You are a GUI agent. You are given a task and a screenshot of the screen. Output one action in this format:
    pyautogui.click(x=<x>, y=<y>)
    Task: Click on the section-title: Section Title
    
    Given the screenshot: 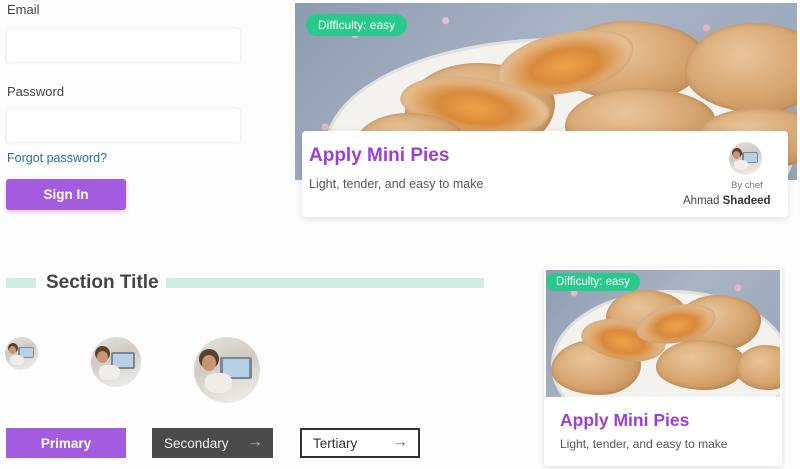 What is the action you would take?
    pyautogui.click(x=102, y=282)
    